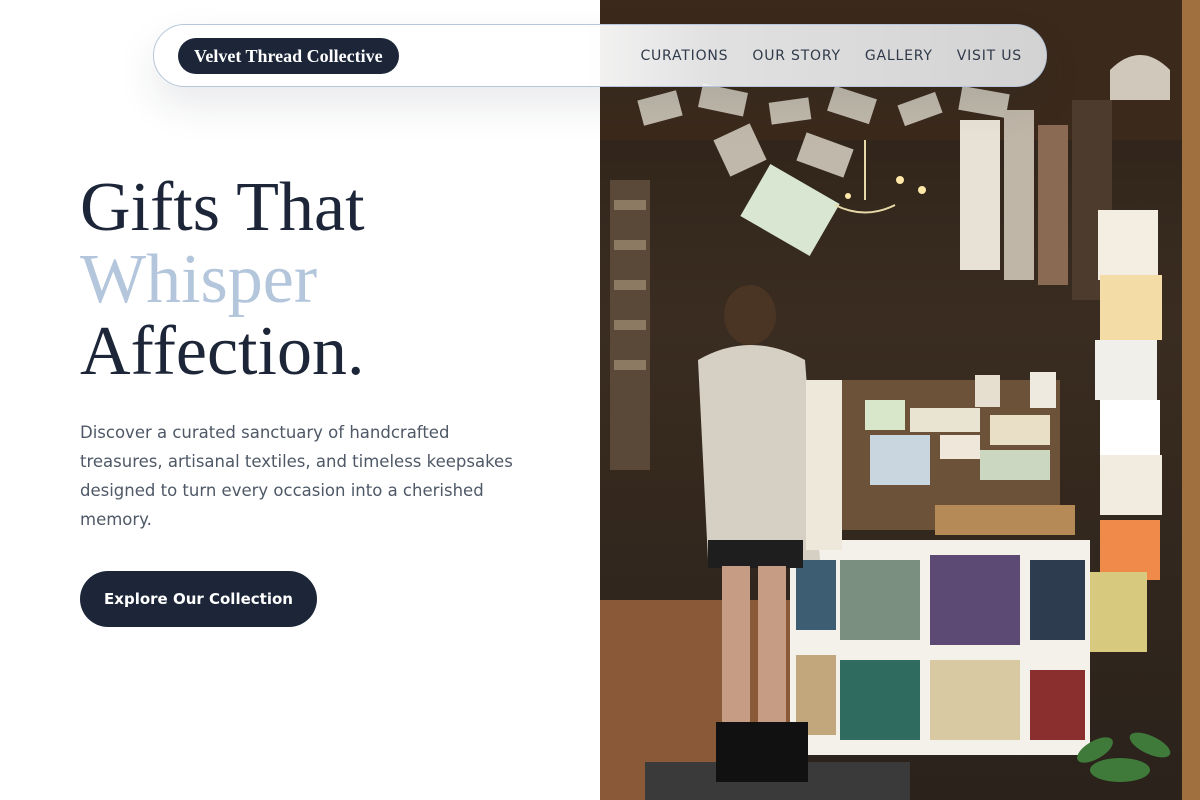 This screenshot has height=800, width=1200. I want to click on nav-links: CURATIONS OUR STORY GALLERY VISIT US, so click(831, 56).